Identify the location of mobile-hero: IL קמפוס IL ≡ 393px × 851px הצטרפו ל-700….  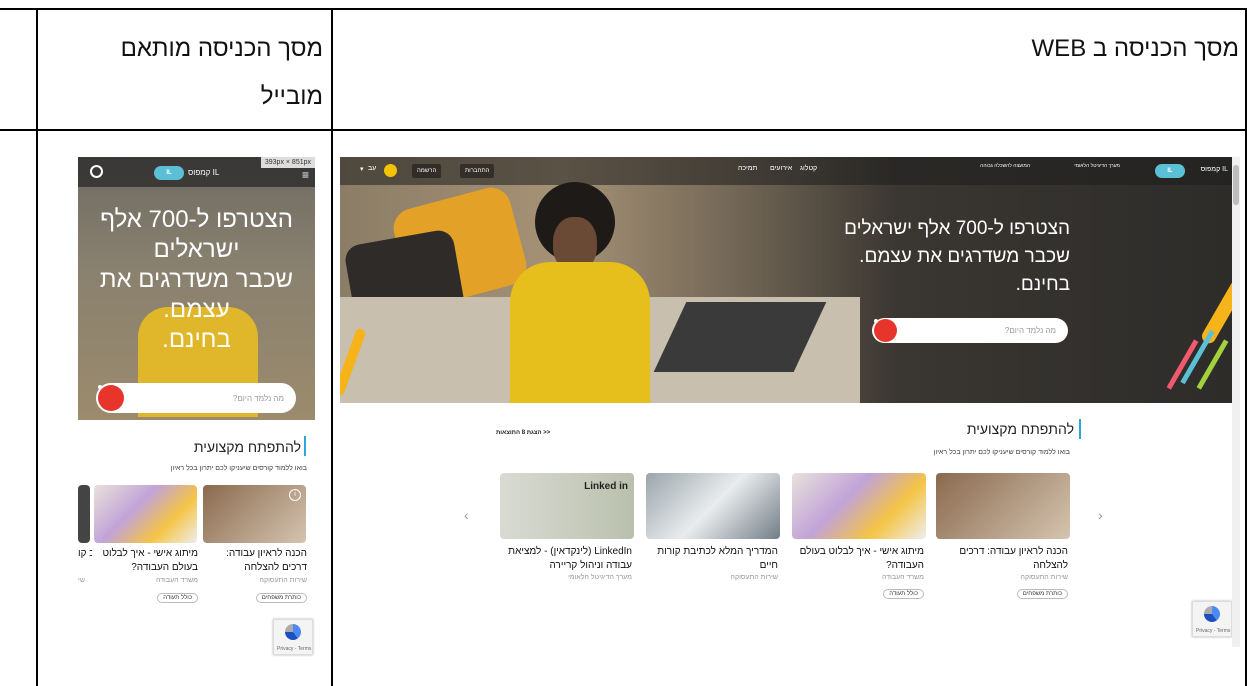
(196, 288).